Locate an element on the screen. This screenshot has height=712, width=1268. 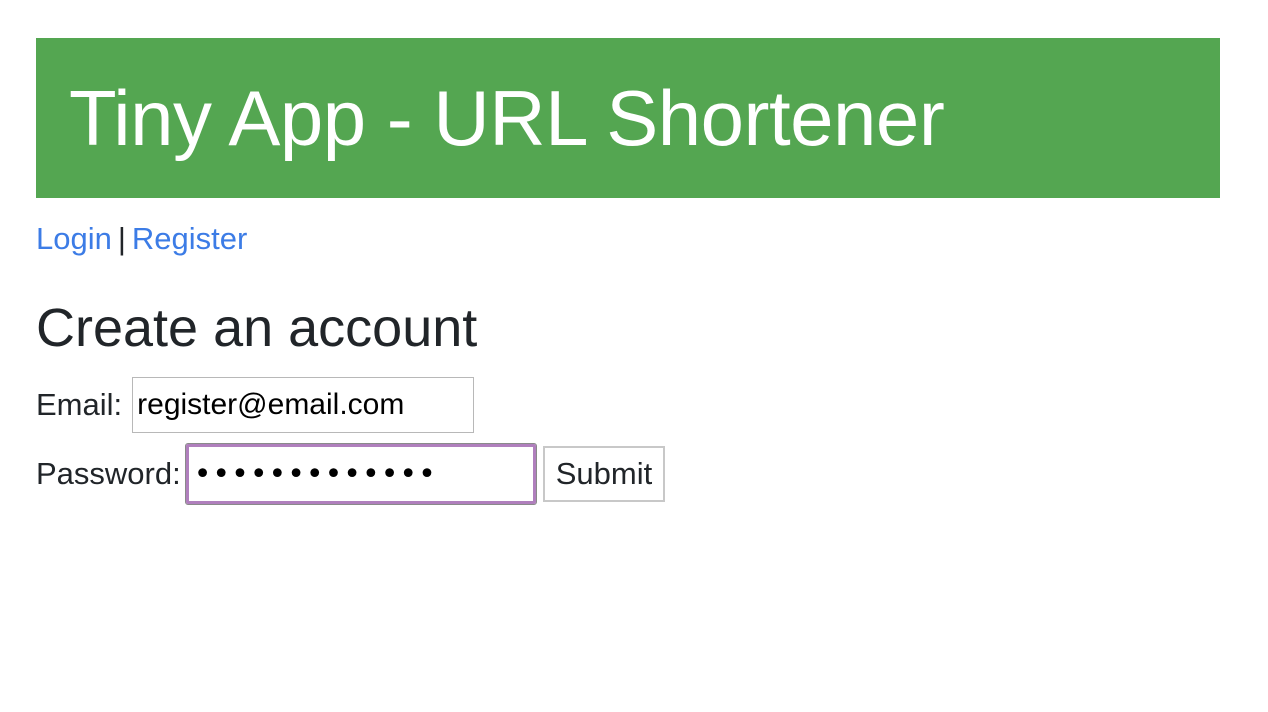
password-row: Password: Submit is located at coordinates (351, 474).